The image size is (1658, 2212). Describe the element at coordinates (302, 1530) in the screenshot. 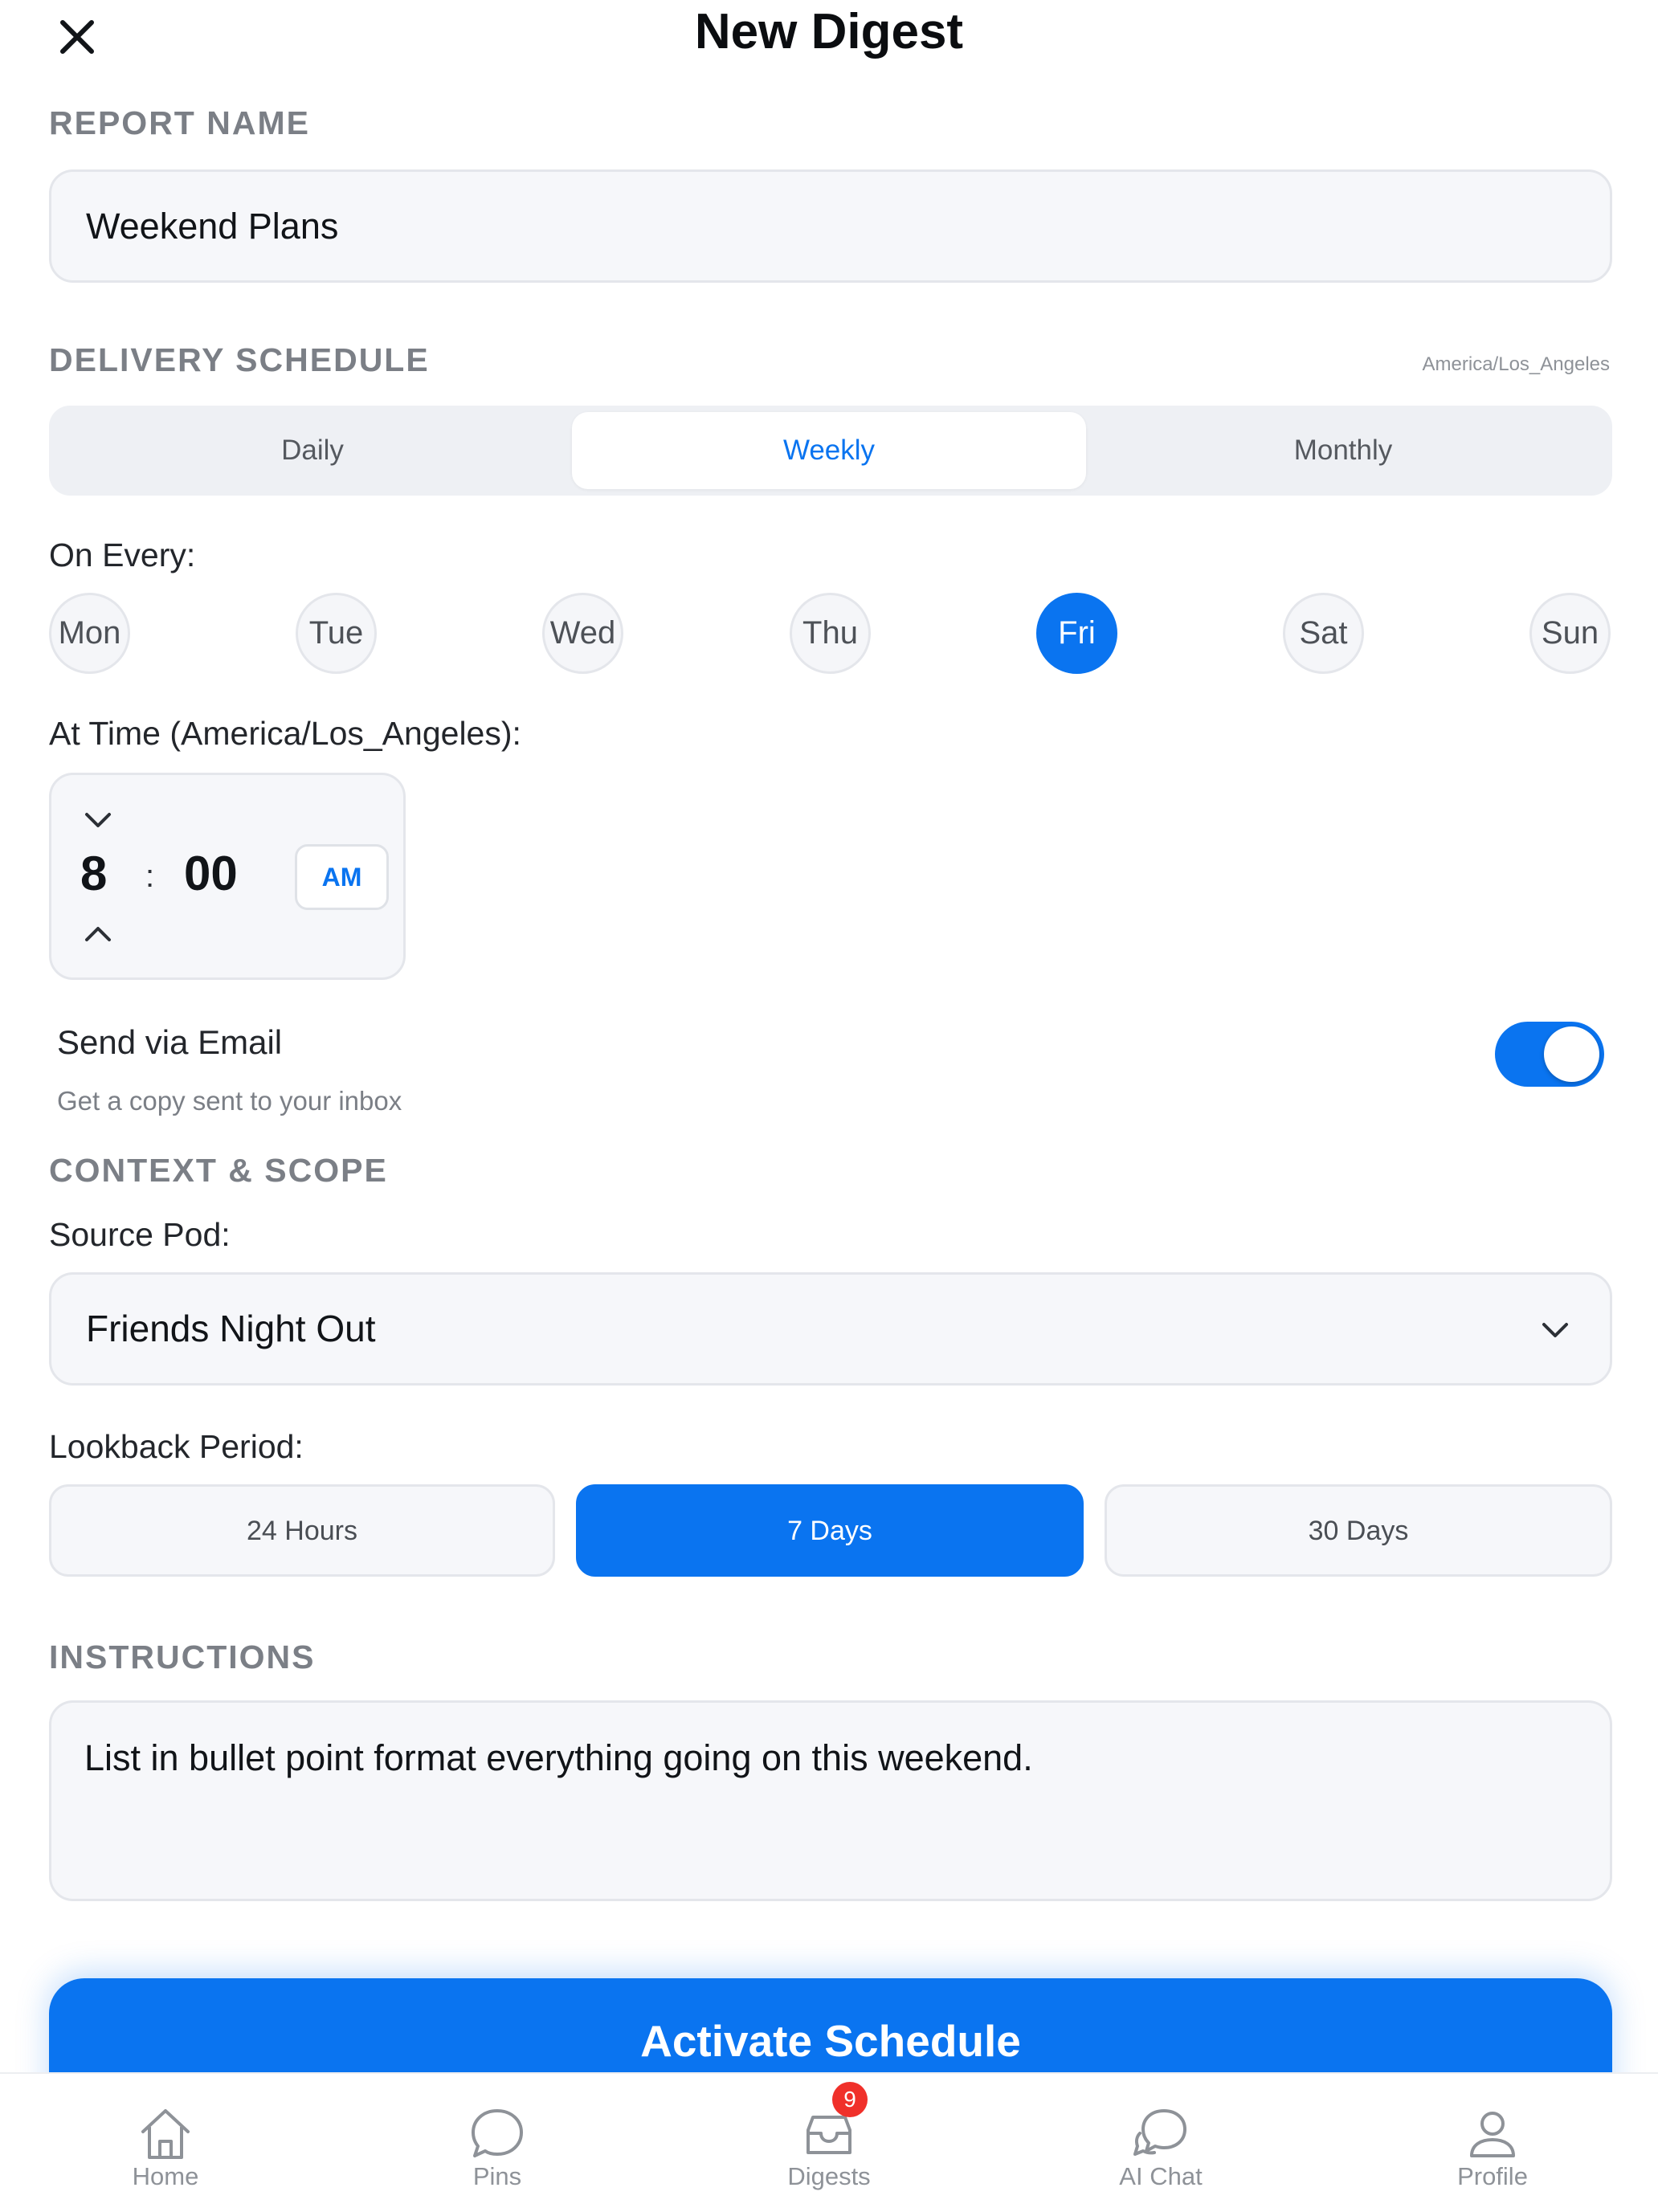

I see `lookback-option-24-hours: 24 Hours` at that location.